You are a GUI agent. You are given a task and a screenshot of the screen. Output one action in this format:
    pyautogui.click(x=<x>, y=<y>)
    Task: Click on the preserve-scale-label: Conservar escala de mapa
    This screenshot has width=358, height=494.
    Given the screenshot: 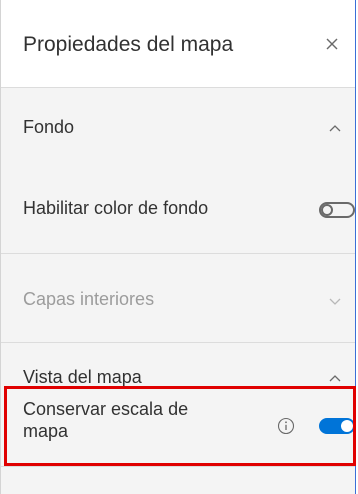 What is the action you would take?
    pyautogui.click(x=105, y=420)
    